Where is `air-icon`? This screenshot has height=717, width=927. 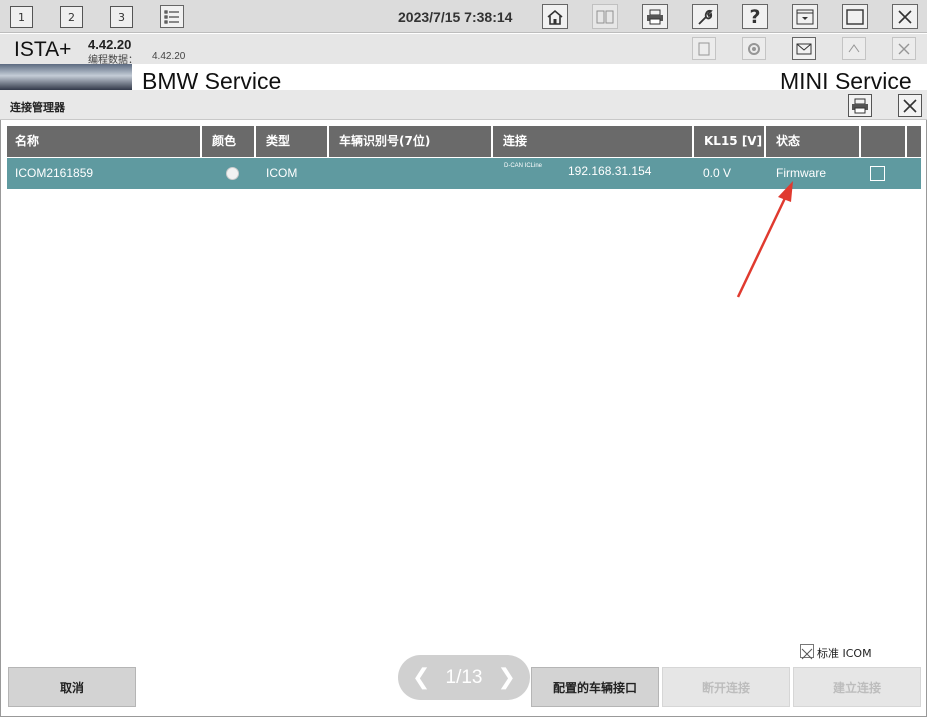 air-icon is located at coordinates (854, 48).